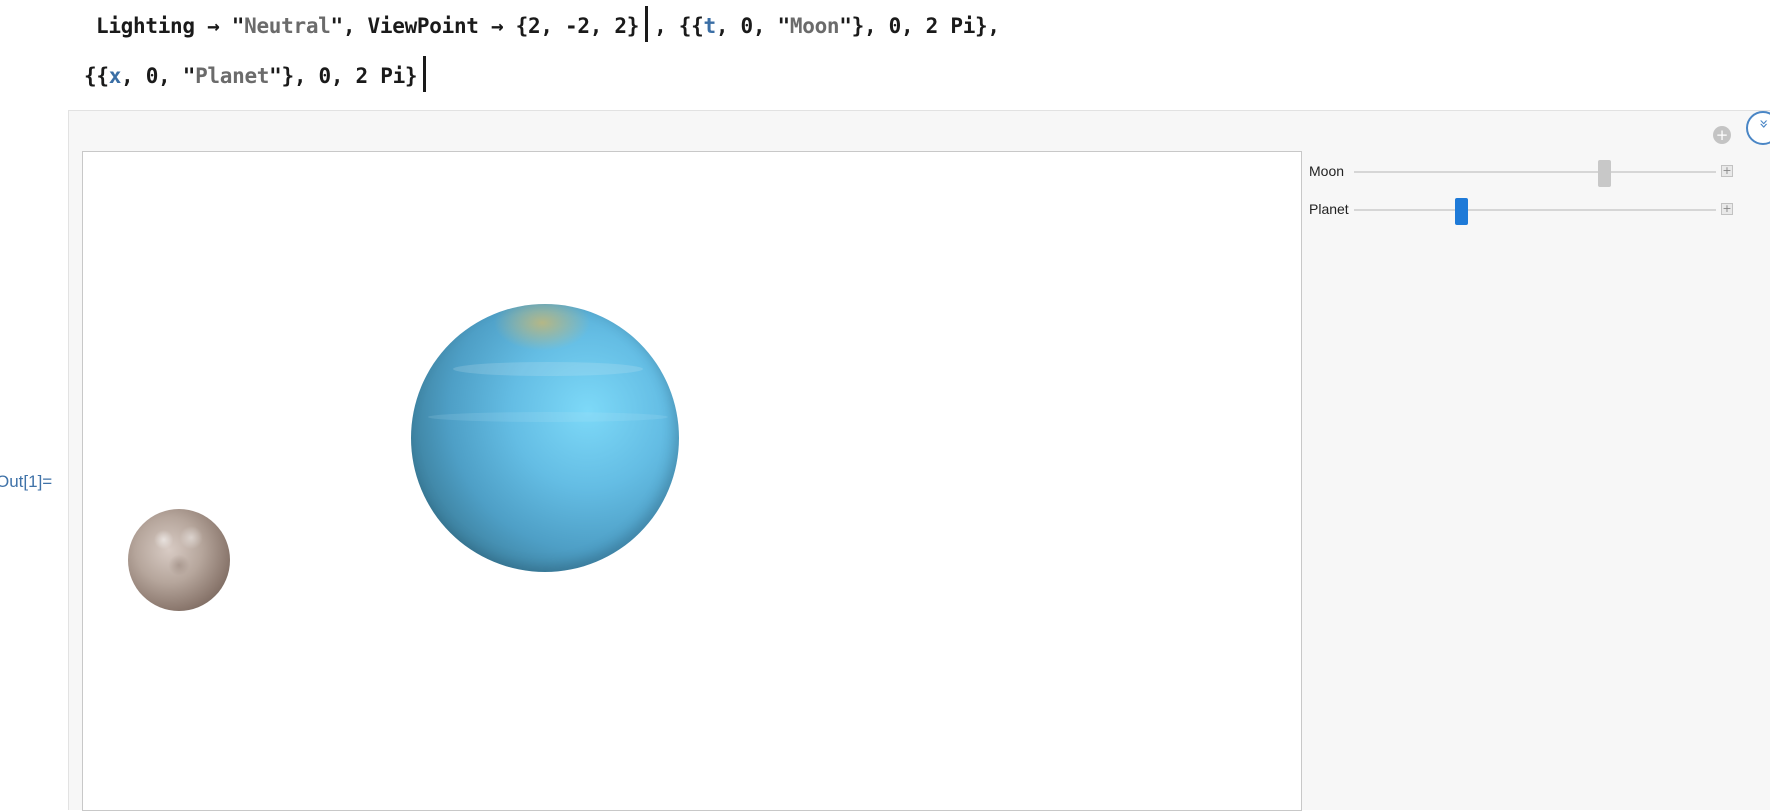 This screenshot has width=1770, height=811. What do you see at coordinates (179, 560) in the screenshot?
I see `moon-sphere` at bounding box center [179, 560].